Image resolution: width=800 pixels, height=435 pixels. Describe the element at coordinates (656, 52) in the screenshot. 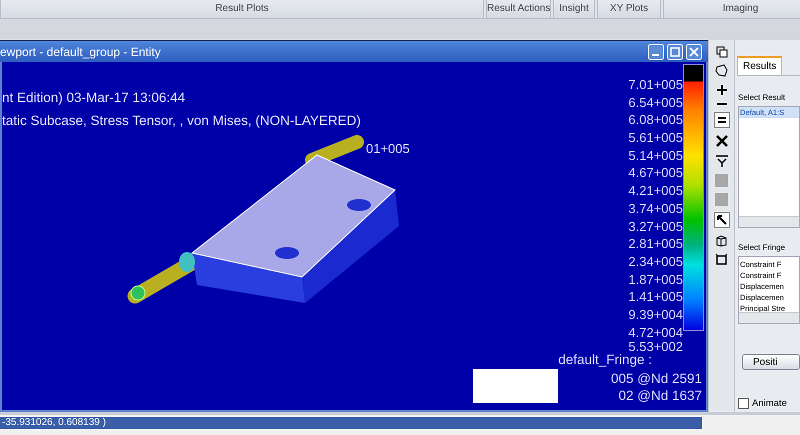

I see `minimize-button` at that location.